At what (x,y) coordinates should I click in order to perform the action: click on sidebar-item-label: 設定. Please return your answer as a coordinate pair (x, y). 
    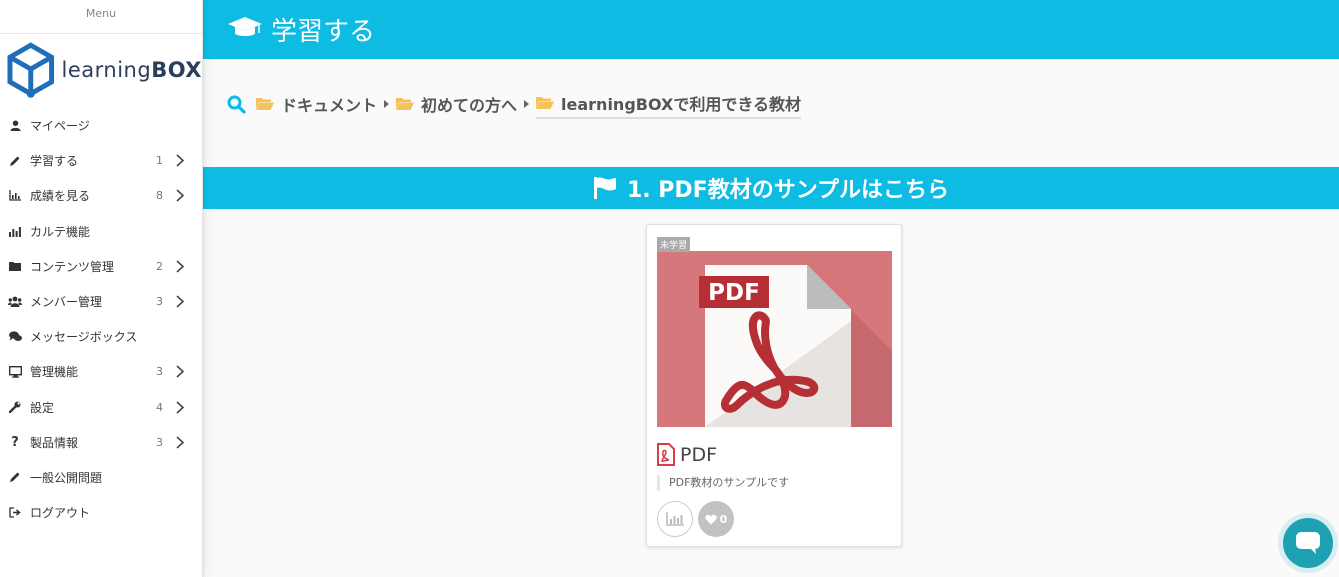
    Looking at the image, I should click on (42, 407).